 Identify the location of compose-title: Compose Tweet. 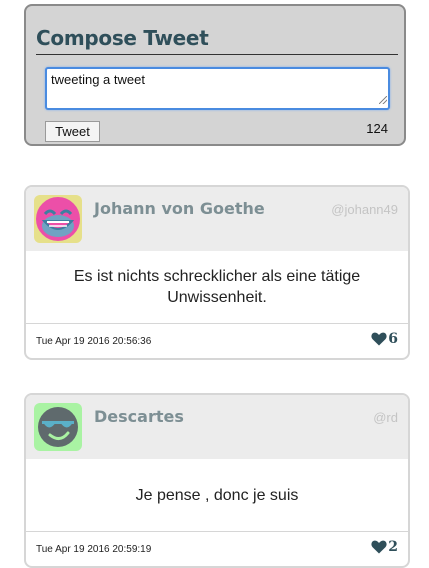
(122, 38).